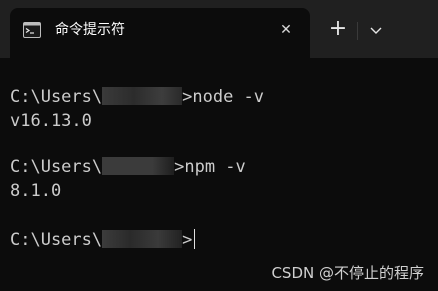 The width and height of the screenshot is (438, 291). Describe the element at coordinates (160, 33) in the screenshot. I see `tab-command-prompt: 命令提示符 ✕` at that location.